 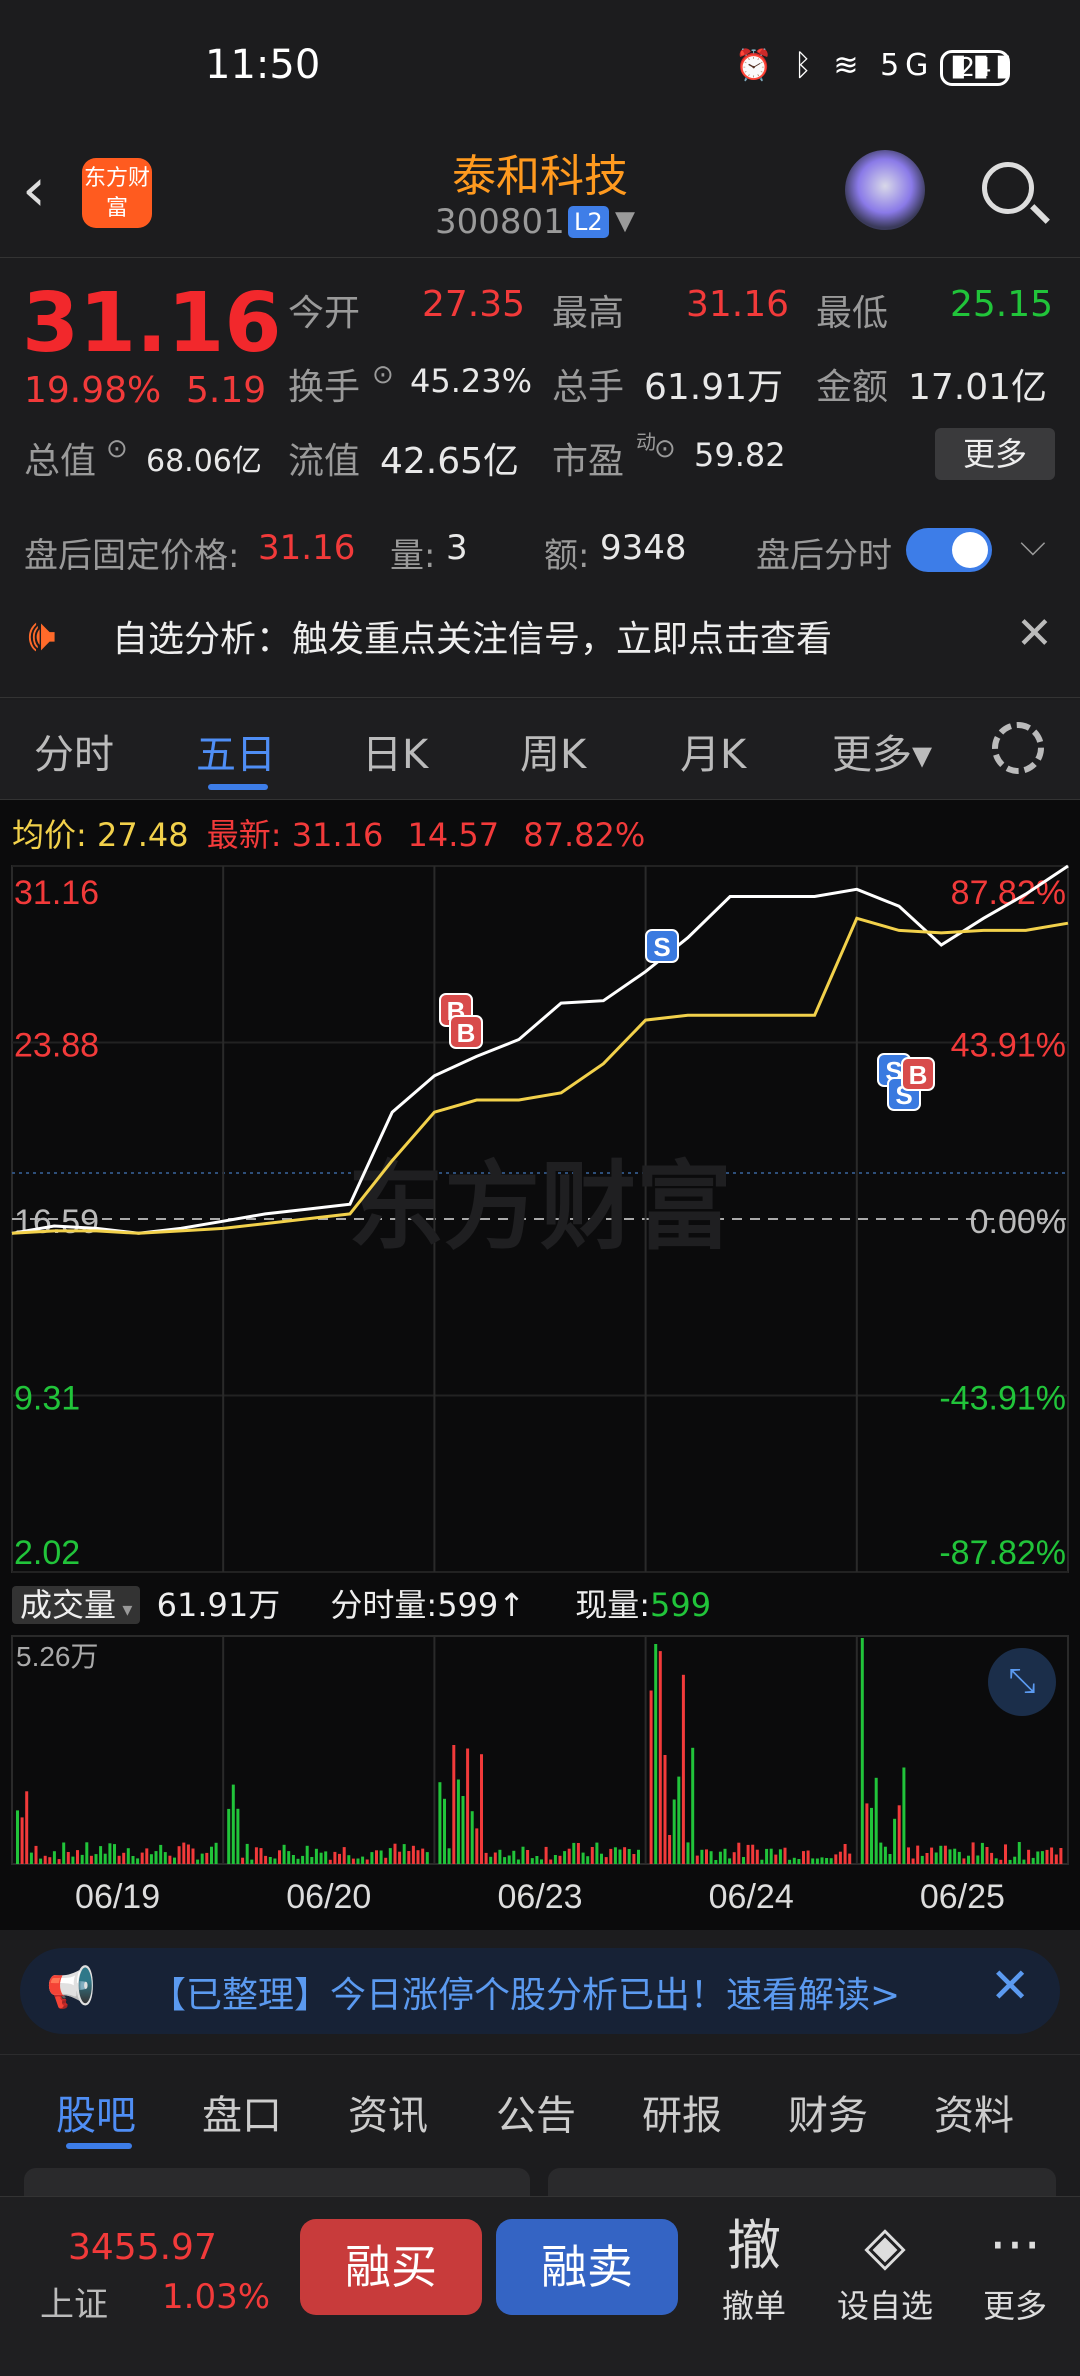 I want to click on tab-profile: 资料, so click(x=974, y=2112).